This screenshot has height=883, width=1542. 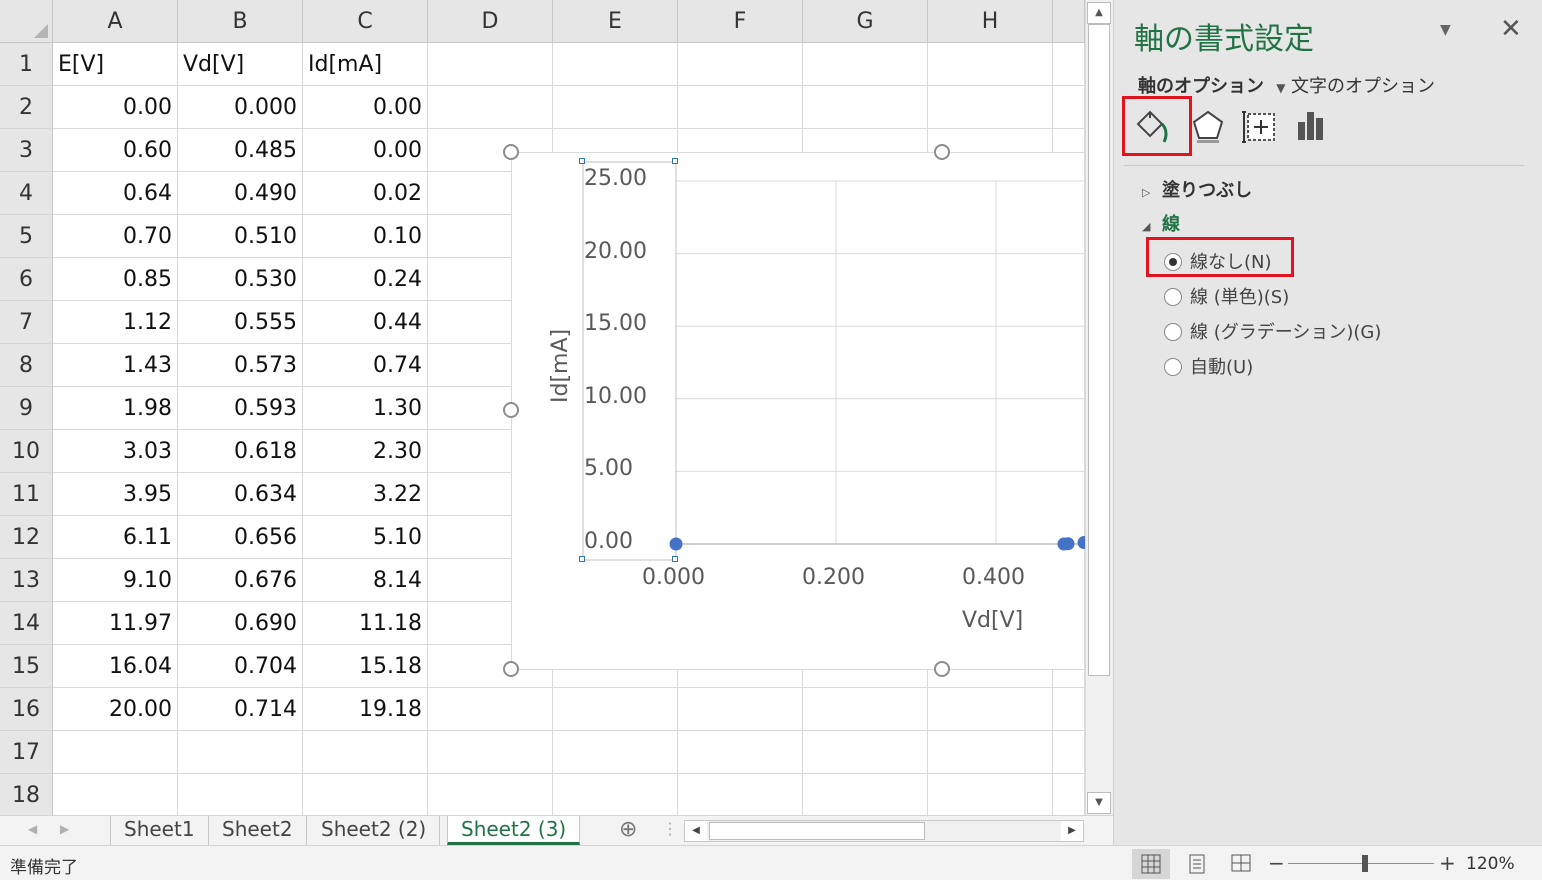 I want to click on data-cell: 0.60, so click(x=115, y=150).